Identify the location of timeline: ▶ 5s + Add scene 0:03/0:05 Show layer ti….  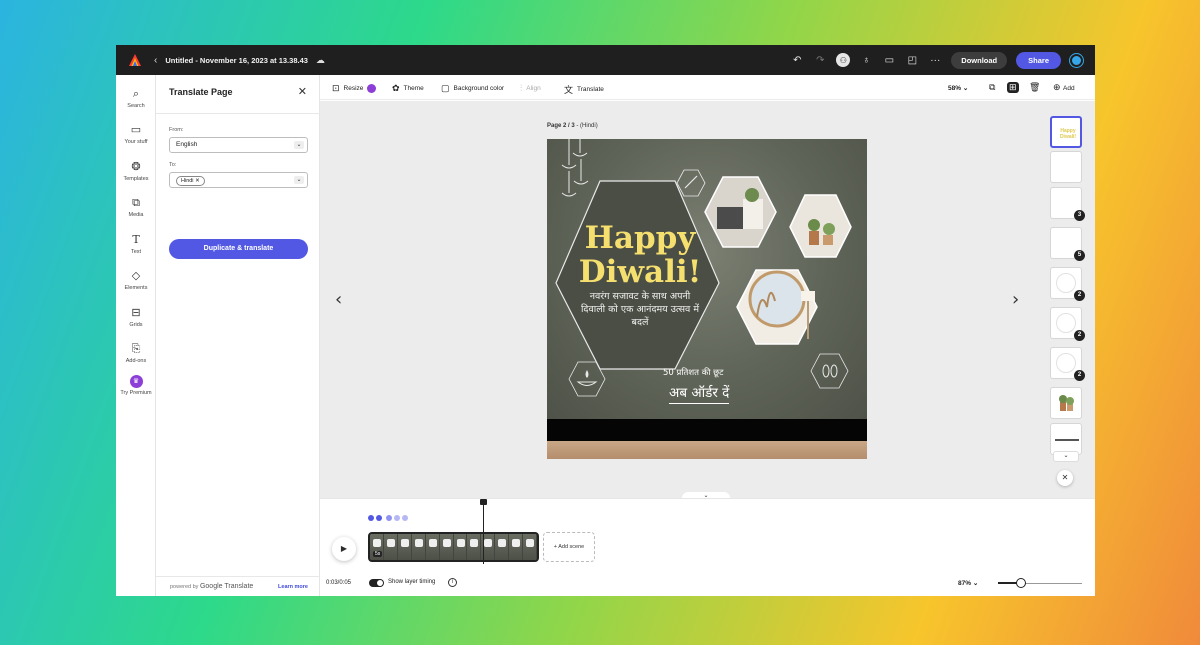
(707, 547).